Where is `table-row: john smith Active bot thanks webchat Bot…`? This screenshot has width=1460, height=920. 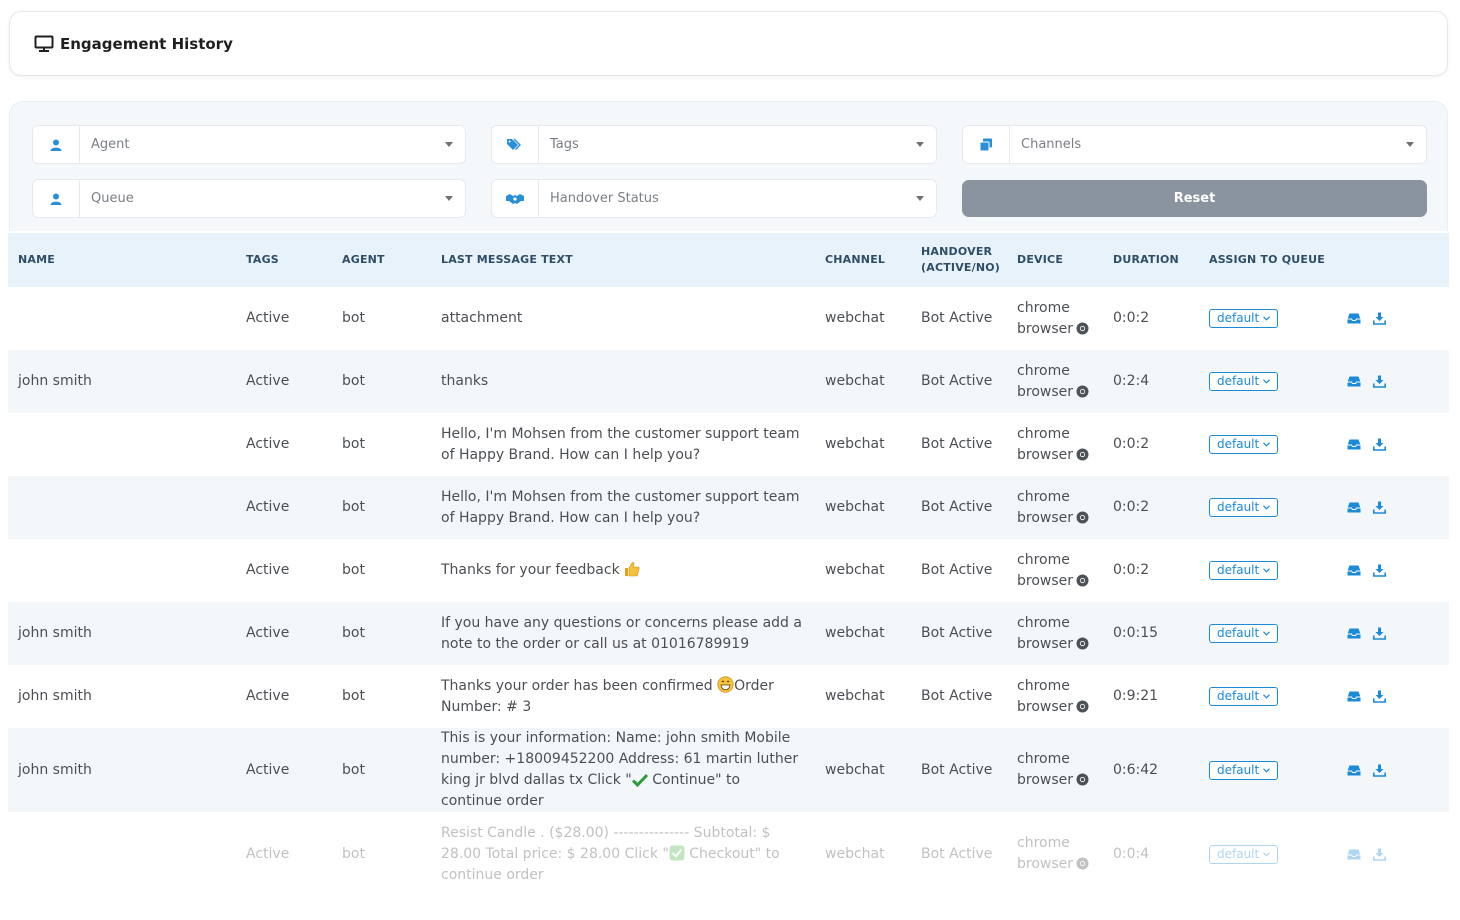
table-row: john smith Active bot thanks webchat Bot… is located at coordinates (728, 381).